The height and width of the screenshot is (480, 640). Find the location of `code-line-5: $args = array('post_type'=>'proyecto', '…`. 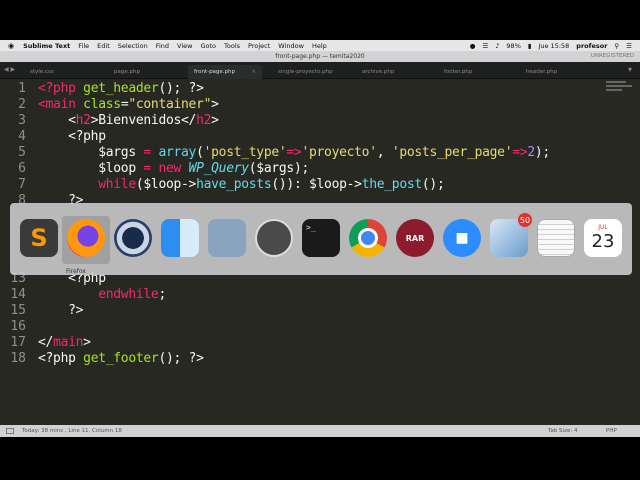

code-line-5: $args = array('post_type'=>'proyecto', '… is located at coordinates (294, 152).